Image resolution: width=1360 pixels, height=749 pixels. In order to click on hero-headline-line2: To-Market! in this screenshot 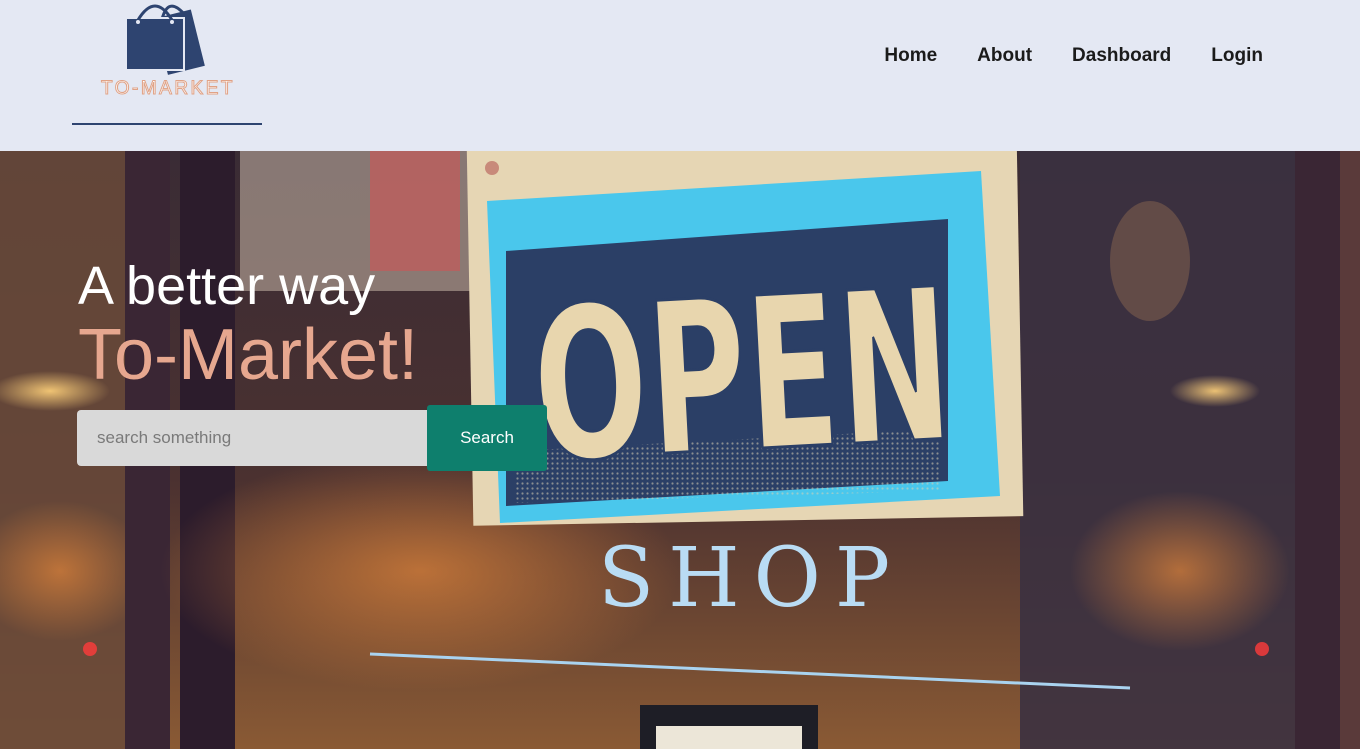, I will do `click(248, 355)`.